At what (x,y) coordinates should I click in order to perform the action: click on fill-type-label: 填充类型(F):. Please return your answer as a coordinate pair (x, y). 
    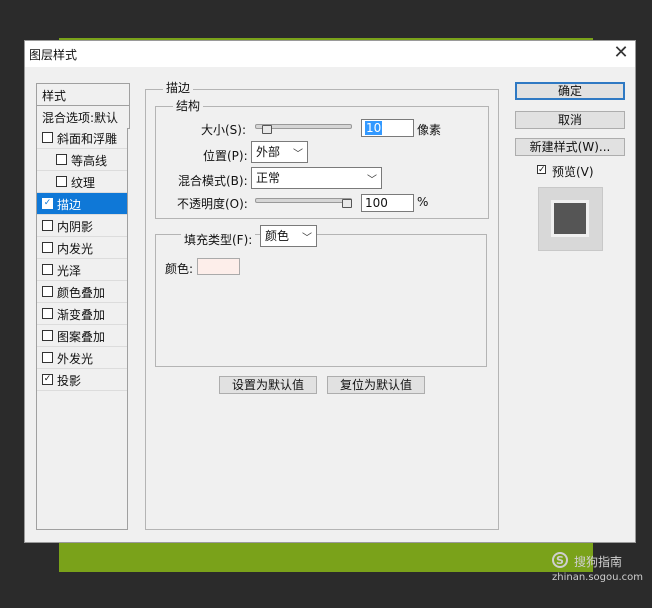
    Looking at the image, I should click on (218, 239).